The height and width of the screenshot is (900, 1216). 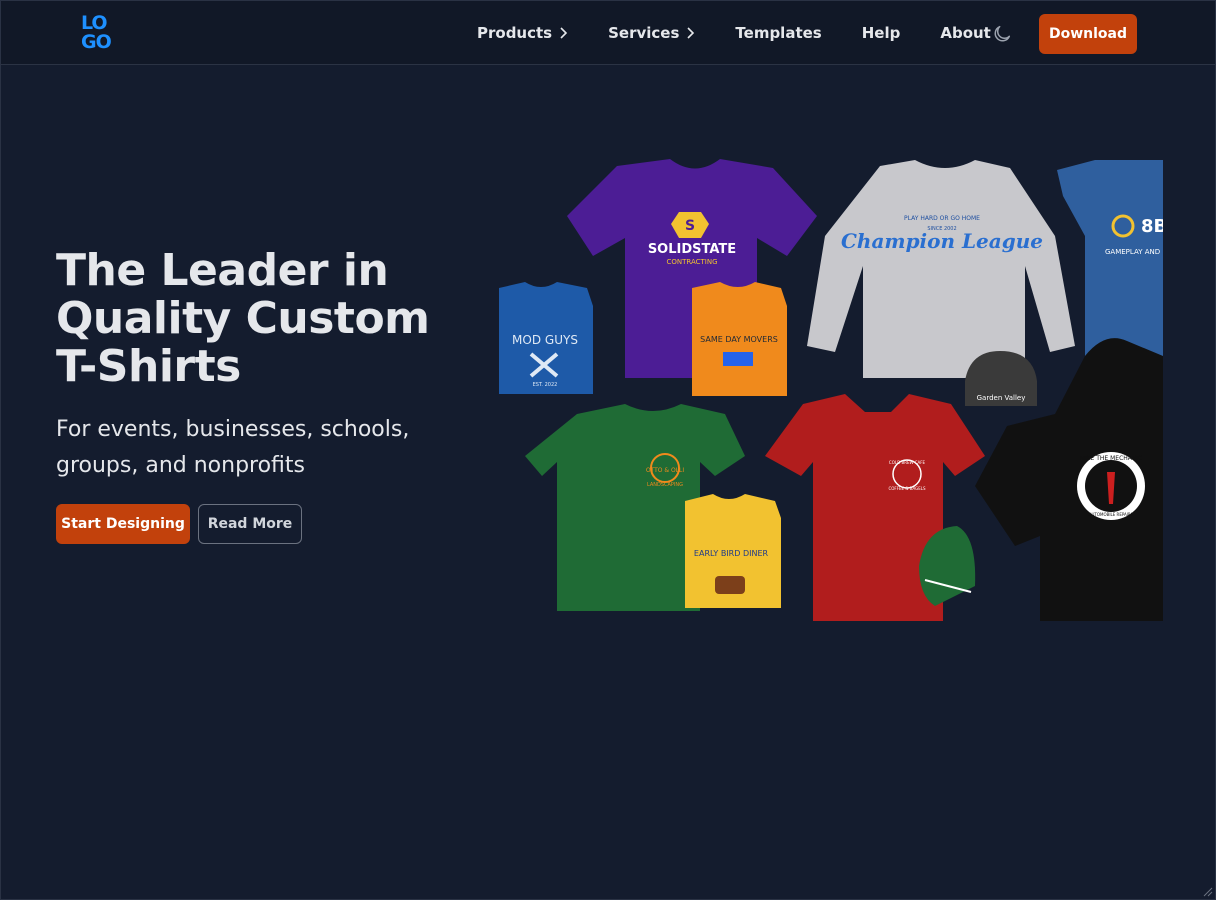 I want to click on nav-item-label: Templates, so click(x=778, y=33).